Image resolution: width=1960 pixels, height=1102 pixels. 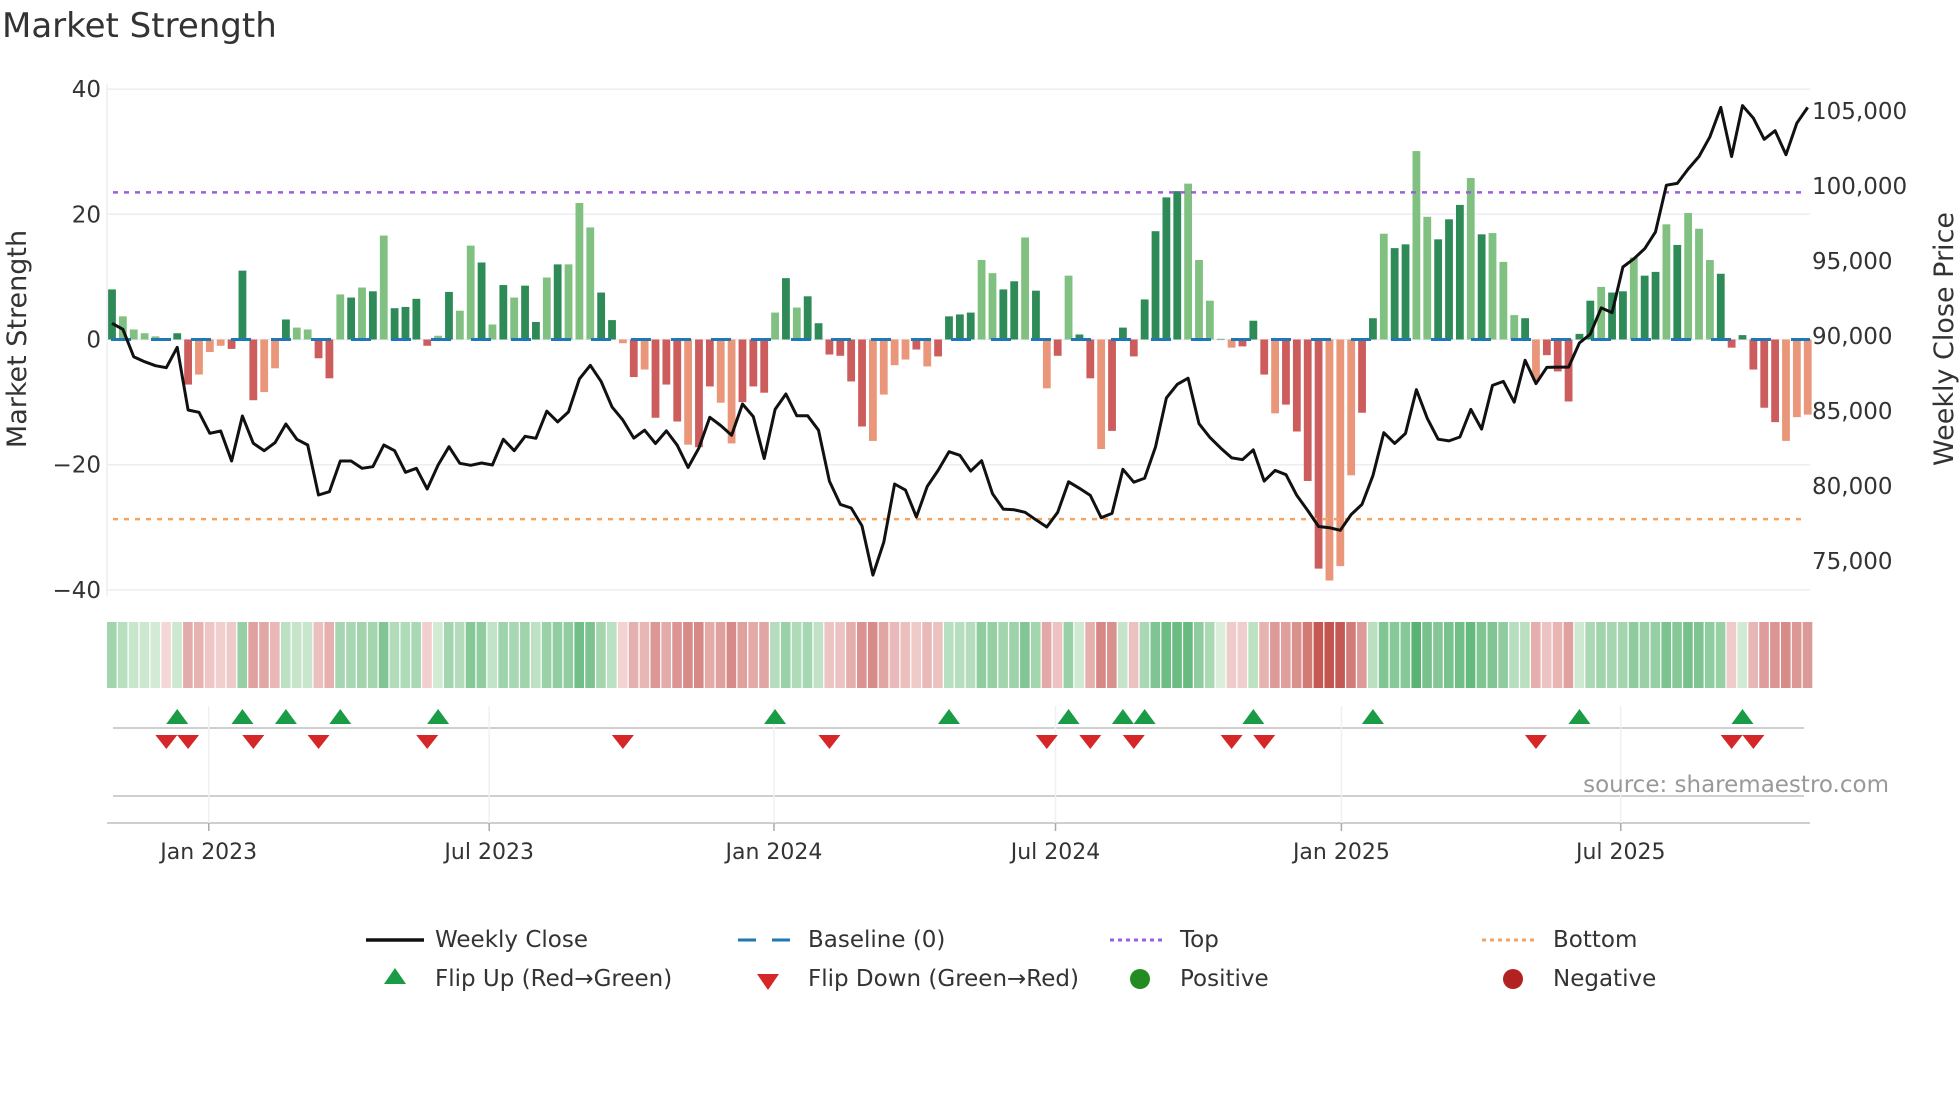 What do you see at coordinates (1340, 852) in the screenshot?
I see `x-tick-label: Jan 2025` at bounding box center [1340, 852].